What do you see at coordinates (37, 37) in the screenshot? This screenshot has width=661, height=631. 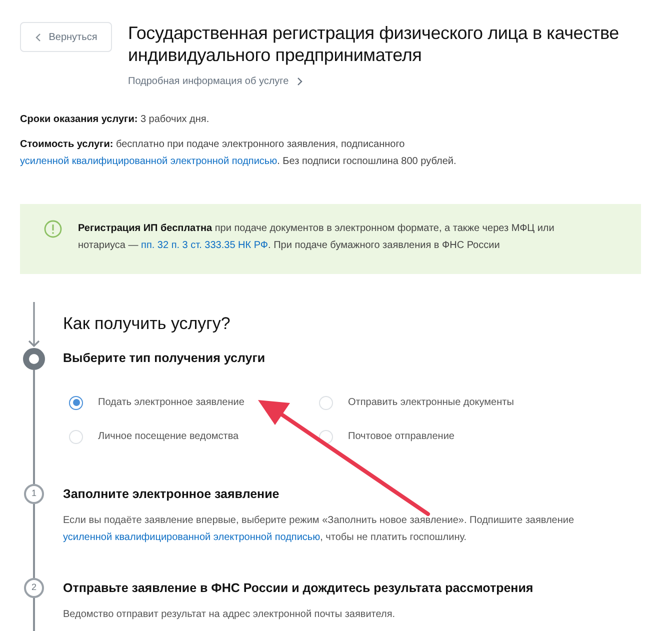 I see `chevron-left-icon` at bounding box center [37, 37].